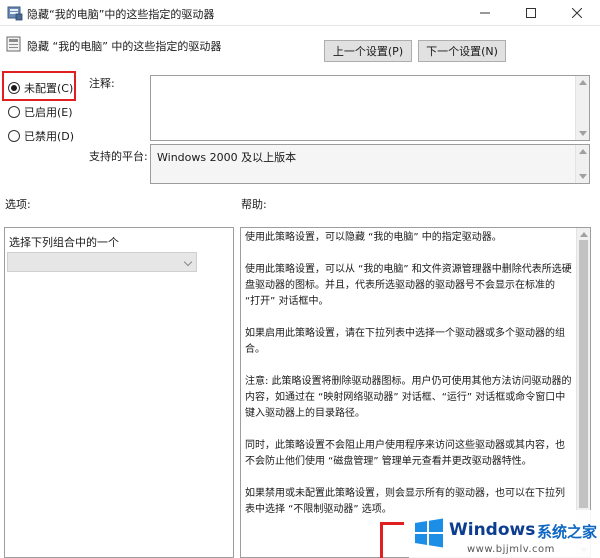  I want to click on minimize-icon, so click(485, 13).